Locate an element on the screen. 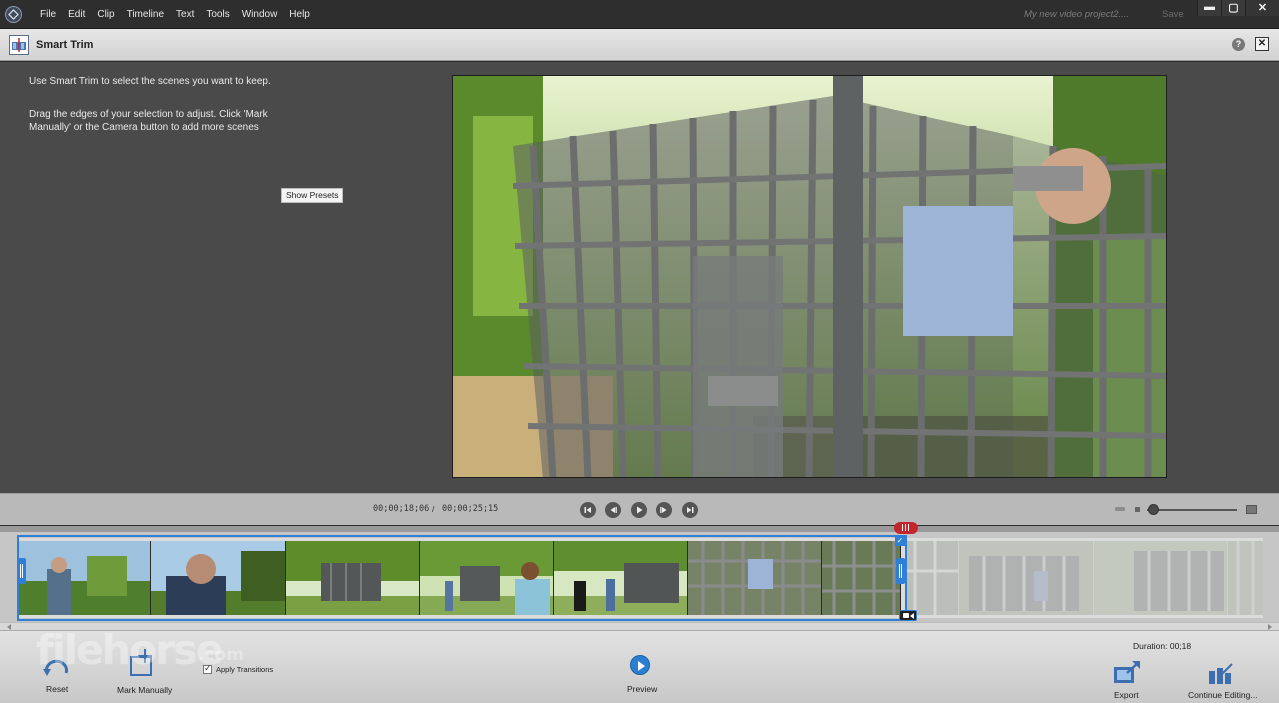 This screenshot has height=703, width=1279. skip-to-start-button is located at coordinates (588, 510).